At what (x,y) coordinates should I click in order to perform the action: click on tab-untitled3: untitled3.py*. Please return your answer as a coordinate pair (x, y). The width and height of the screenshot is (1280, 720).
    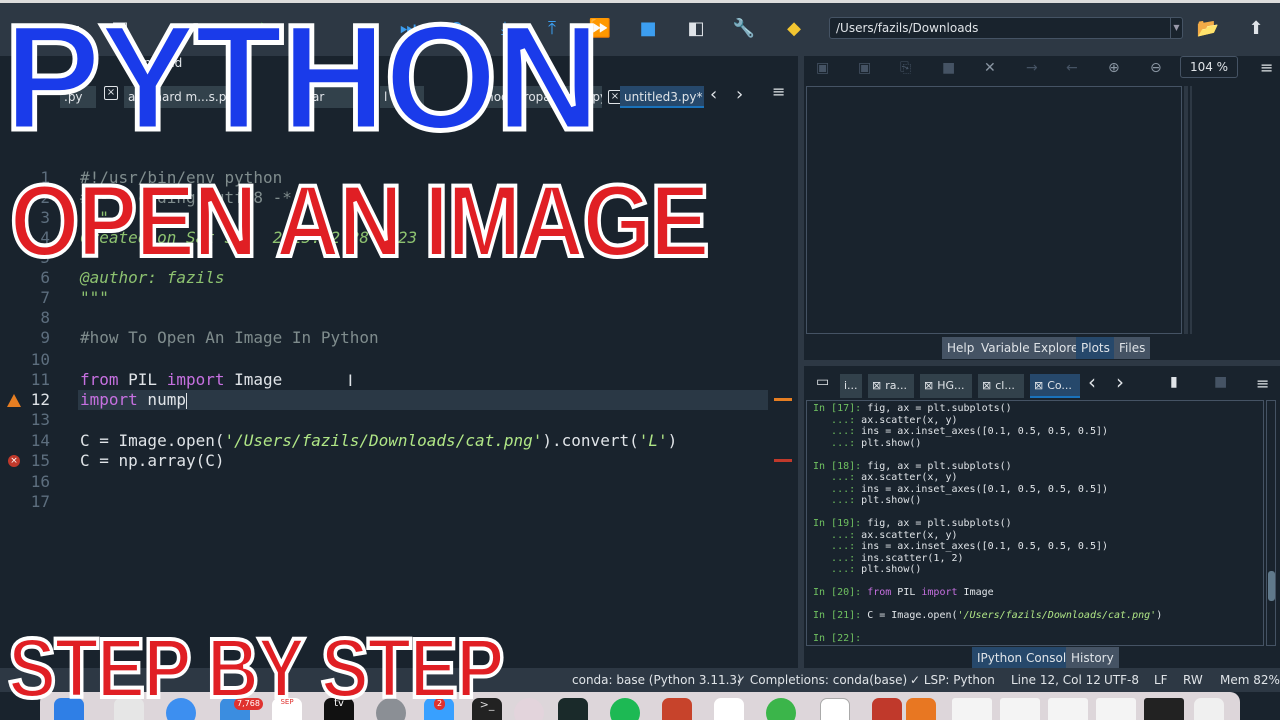
    Looking at the image, I should click on (662, 97).